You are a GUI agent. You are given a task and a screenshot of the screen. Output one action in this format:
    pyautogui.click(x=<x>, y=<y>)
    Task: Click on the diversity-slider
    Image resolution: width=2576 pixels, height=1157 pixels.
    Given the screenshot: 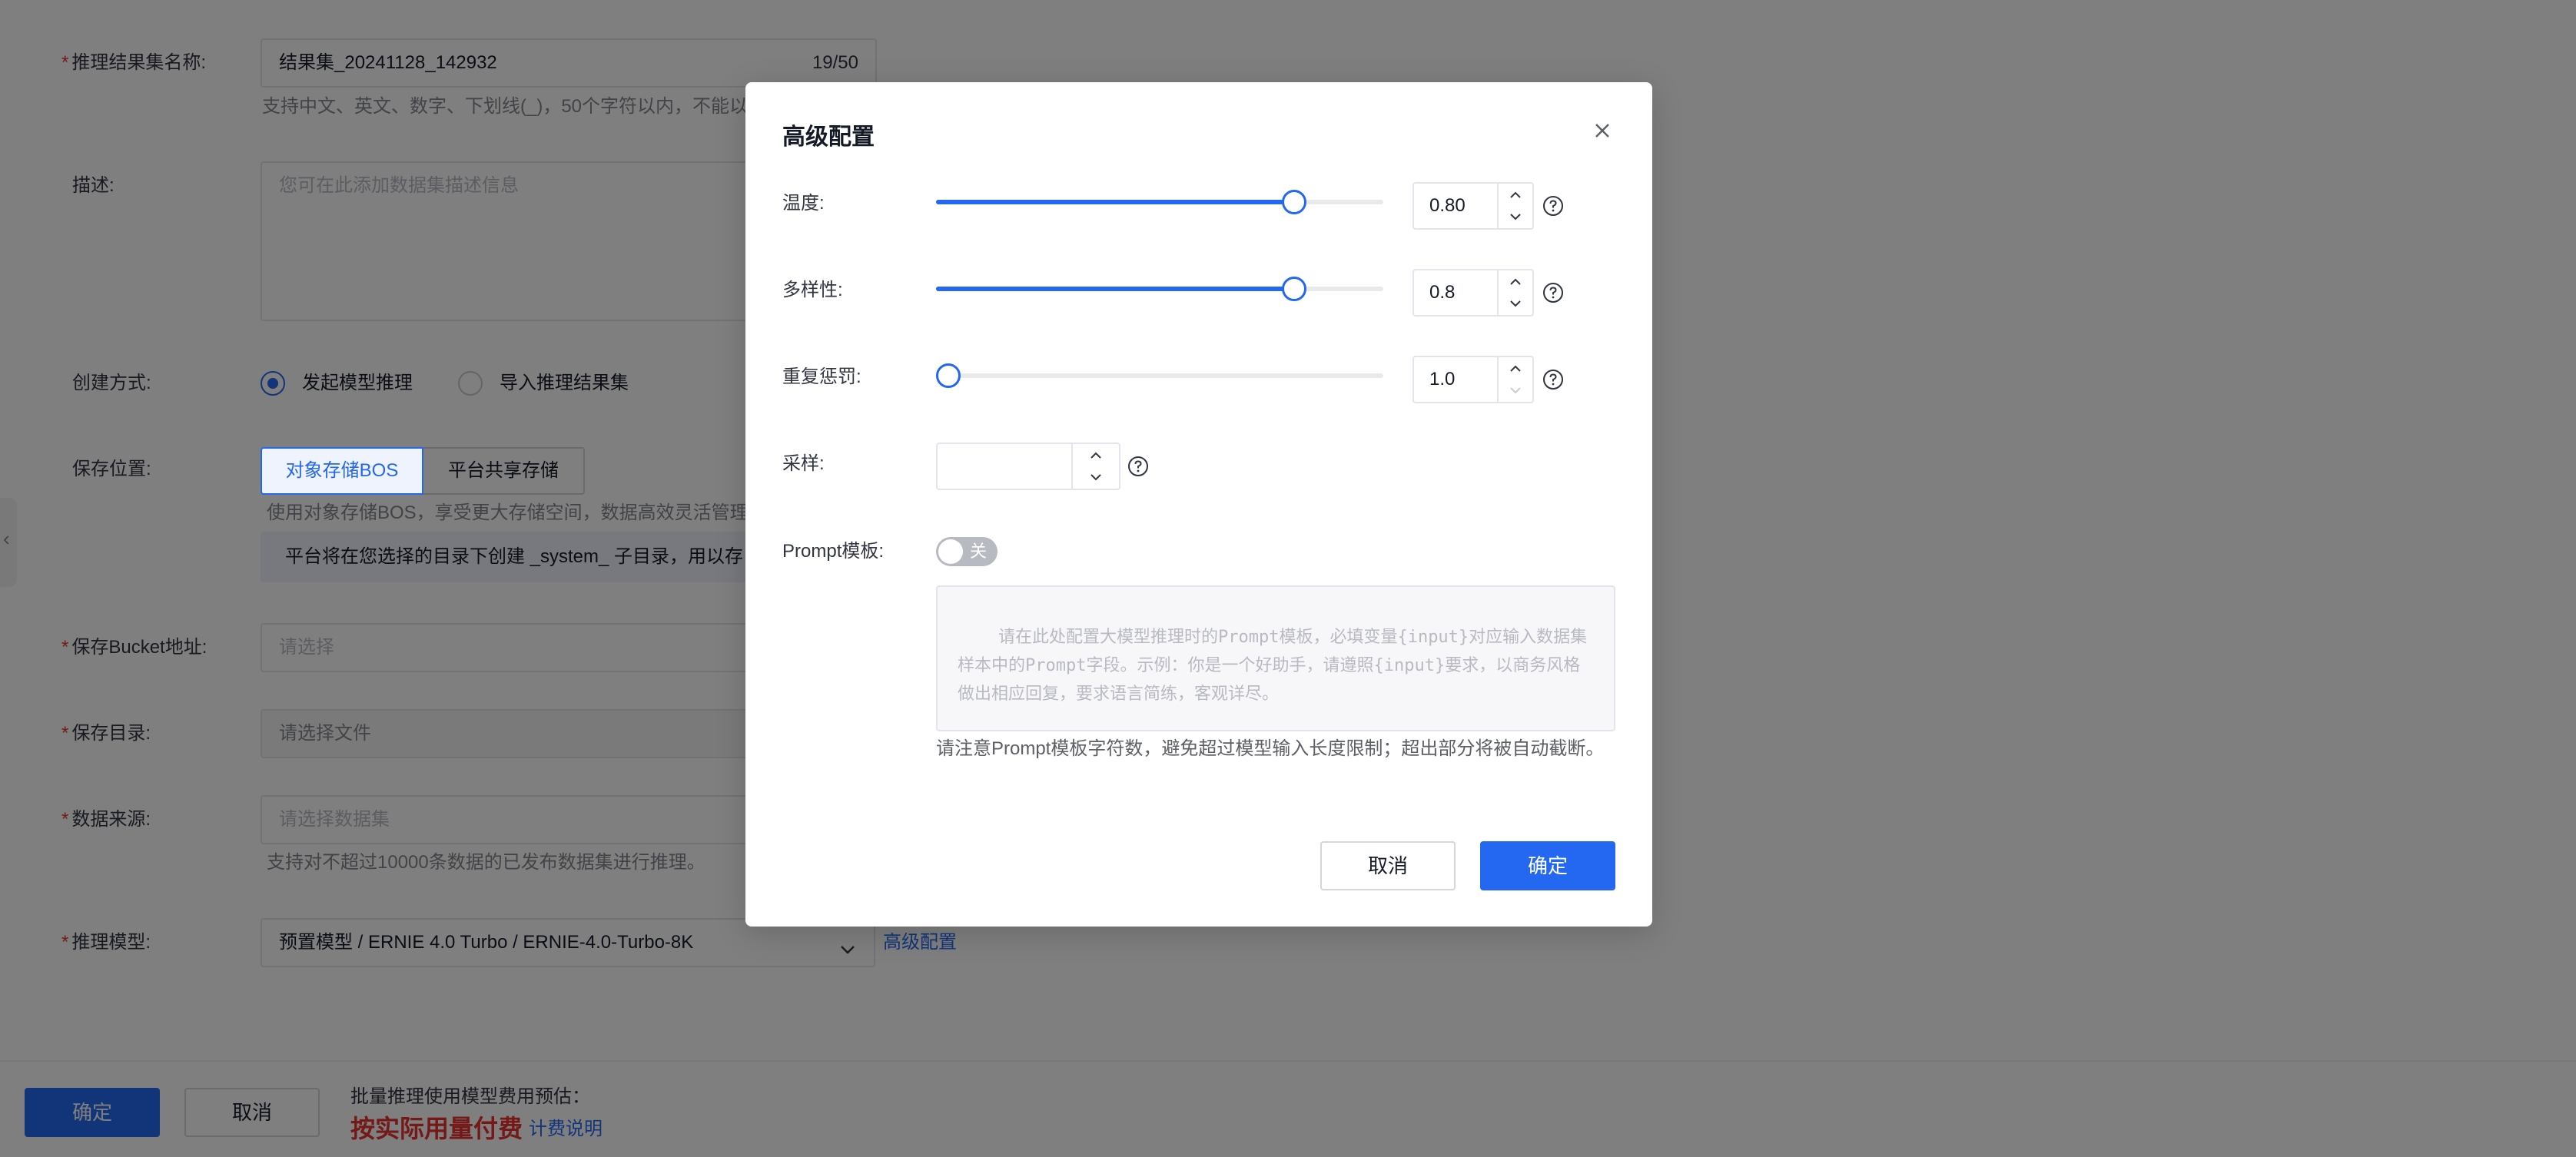 What is the action you would take?
    pyautogui.click(x=1159, y=288)
    